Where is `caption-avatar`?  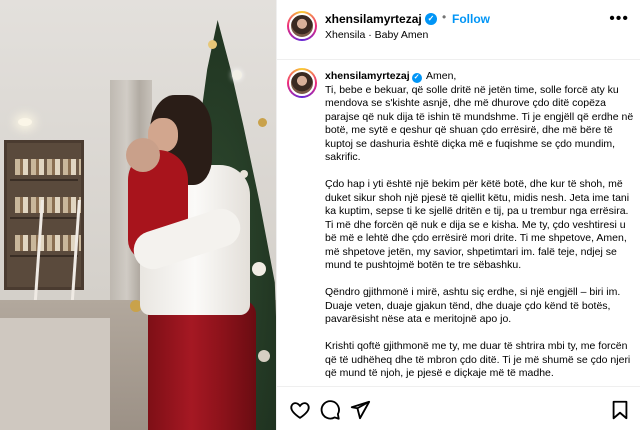 caption-avatar is located at coordinates (302, 83).